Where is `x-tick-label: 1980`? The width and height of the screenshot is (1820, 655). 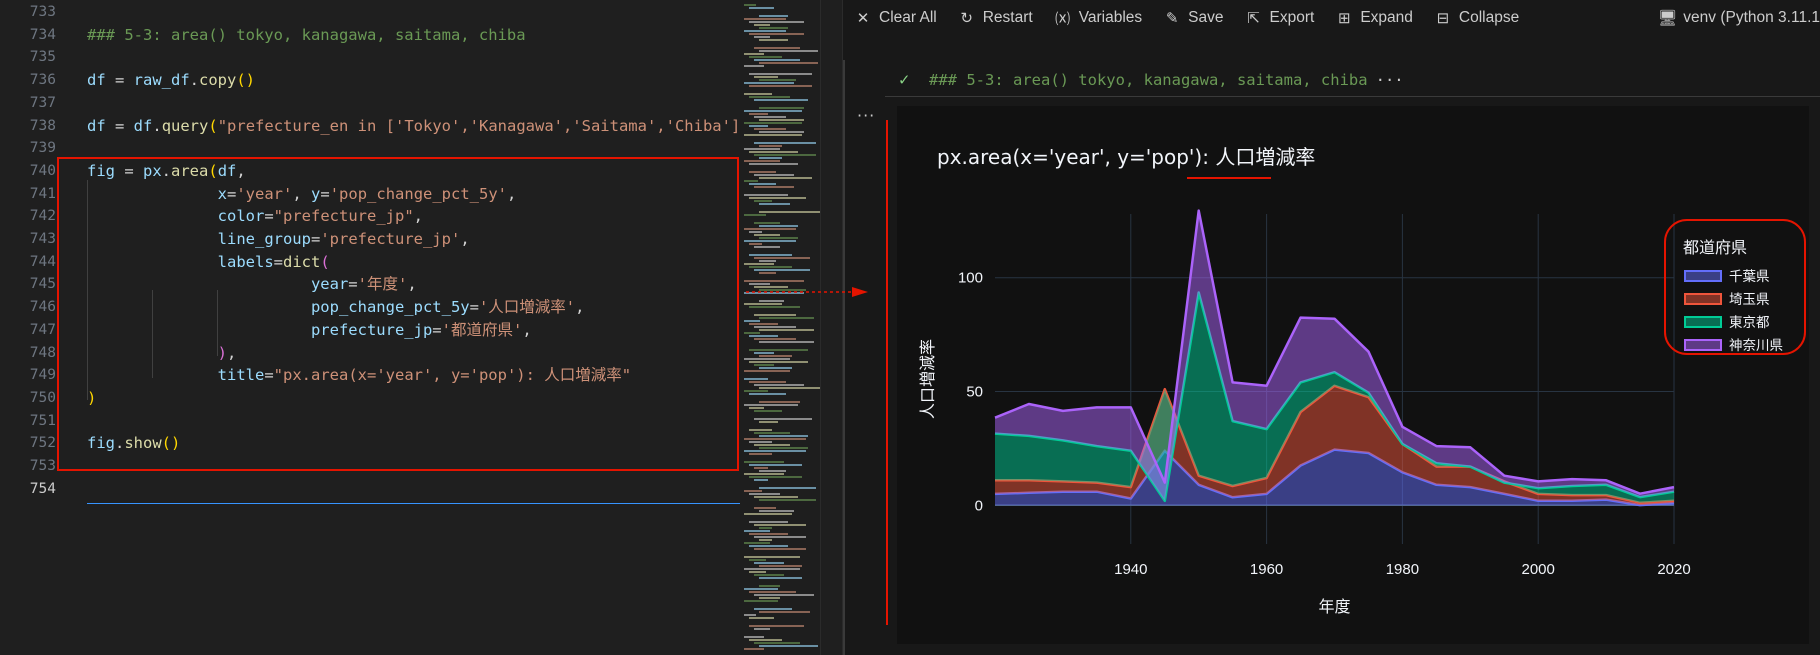
x-tick-label: 1980 is located at coordinates (1402, 569).